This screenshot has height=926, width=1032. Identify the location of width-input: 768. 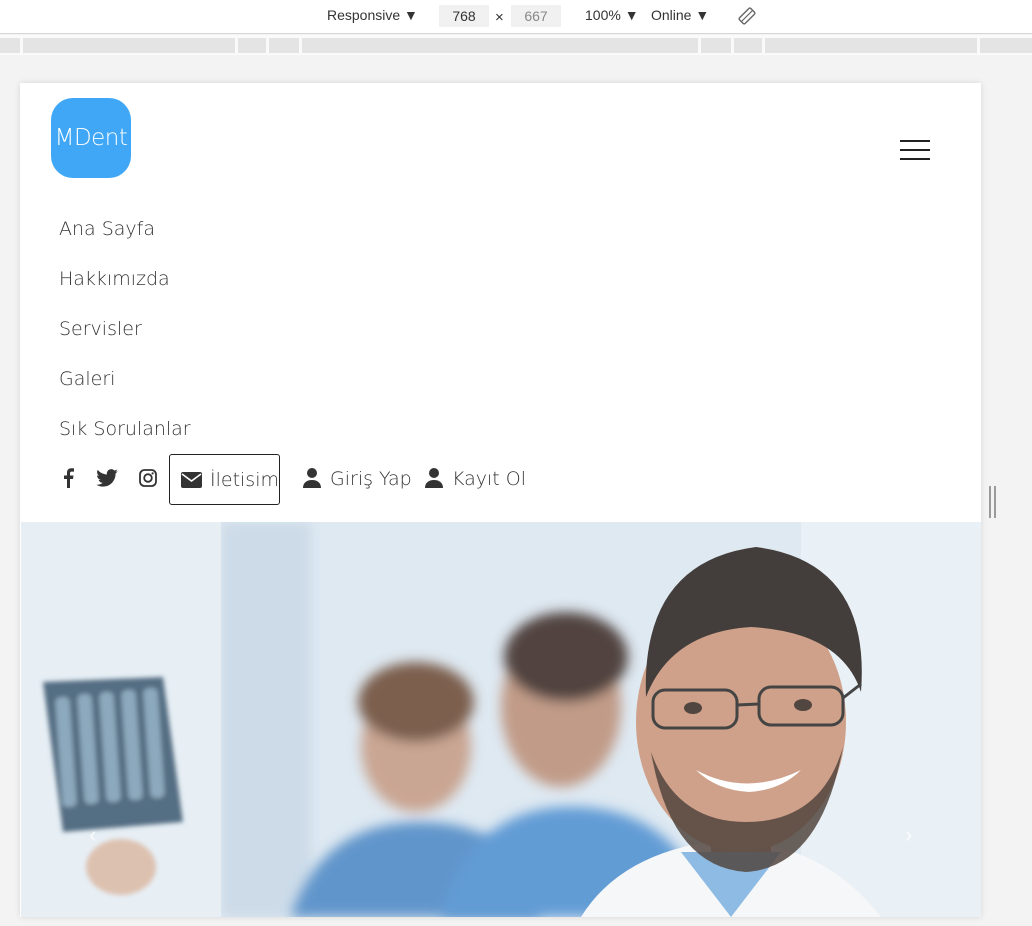
(464, 16).